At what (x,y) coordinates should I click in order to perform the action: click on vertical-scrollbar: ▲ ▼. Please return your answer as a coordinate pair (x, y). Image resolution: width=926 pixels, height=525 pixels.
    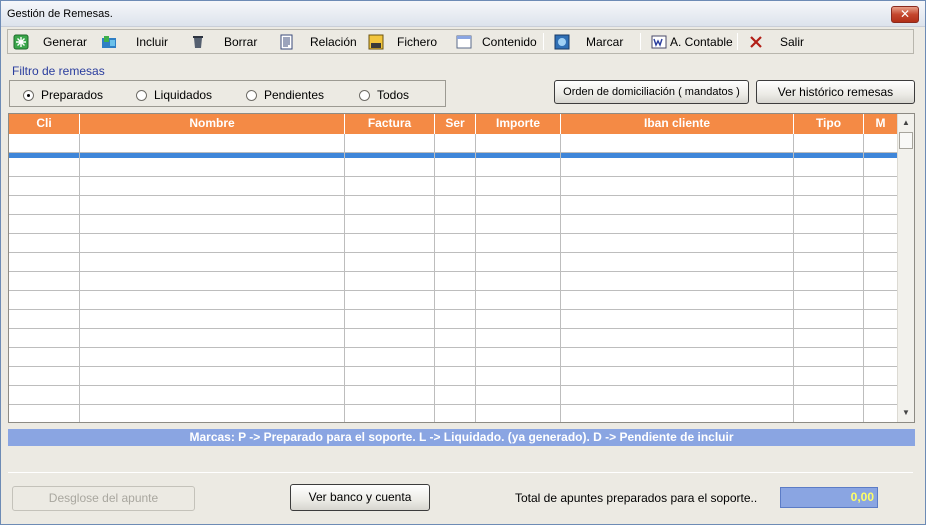
    Looking at the image, I should click on (905, 268).